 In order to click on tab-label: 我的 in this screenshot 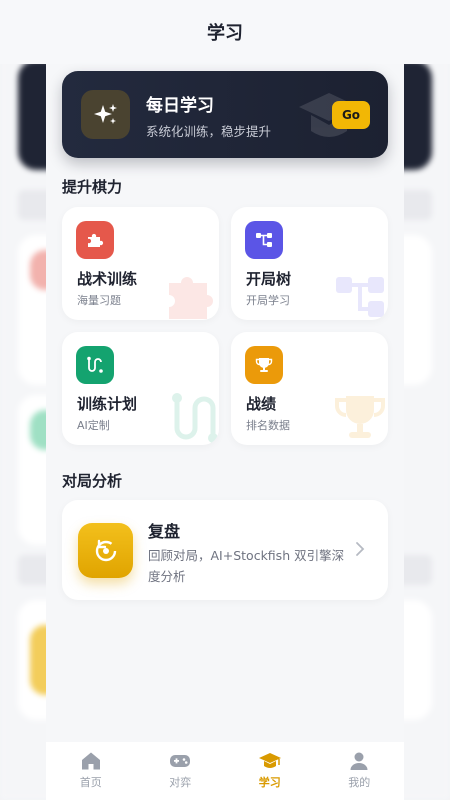, I will do `click(359, 782)`.